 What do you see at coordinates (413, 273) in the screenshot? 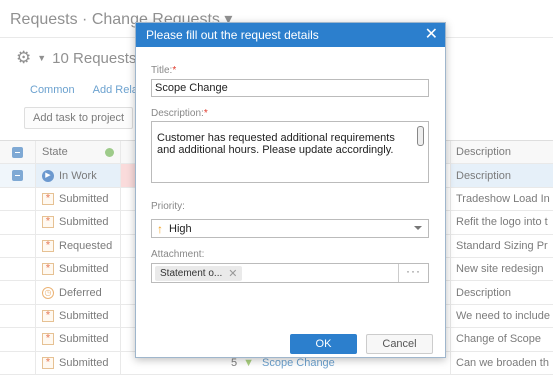
I see `browse-attachment-button: ···` at bounding box center [413, 273].